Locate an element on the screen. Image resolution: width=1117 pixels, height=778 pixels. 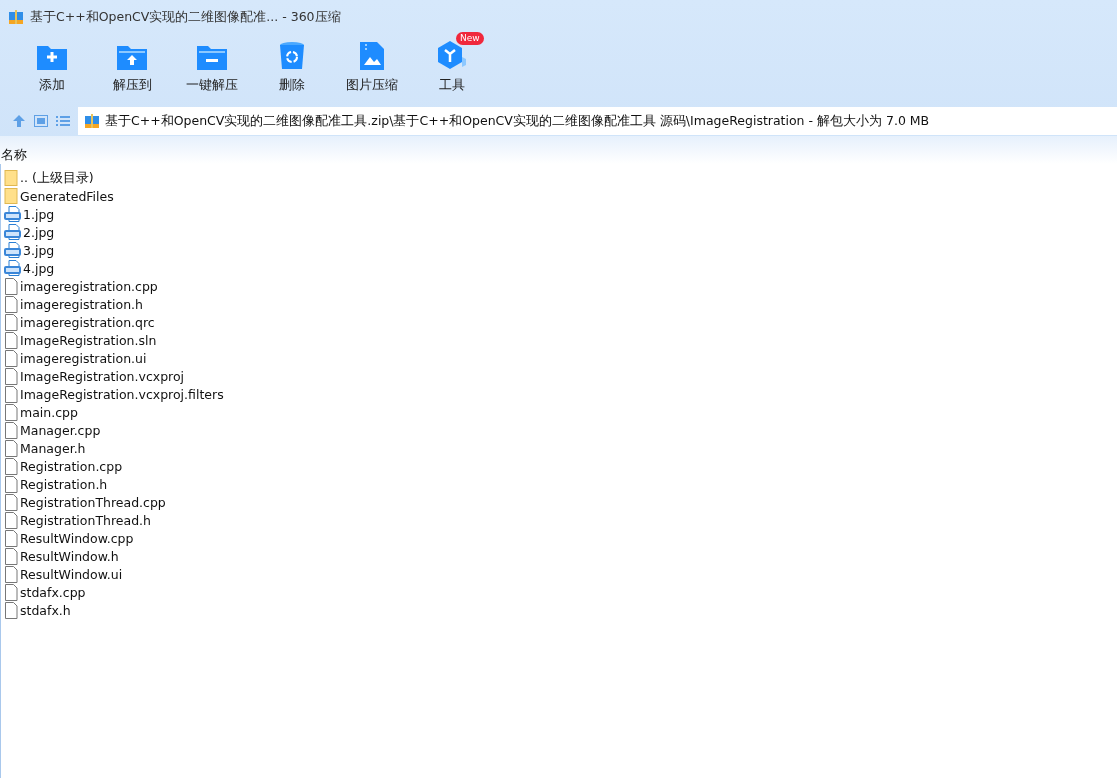
file-name: ResultWindow.h is located at coordinates (69, 556).